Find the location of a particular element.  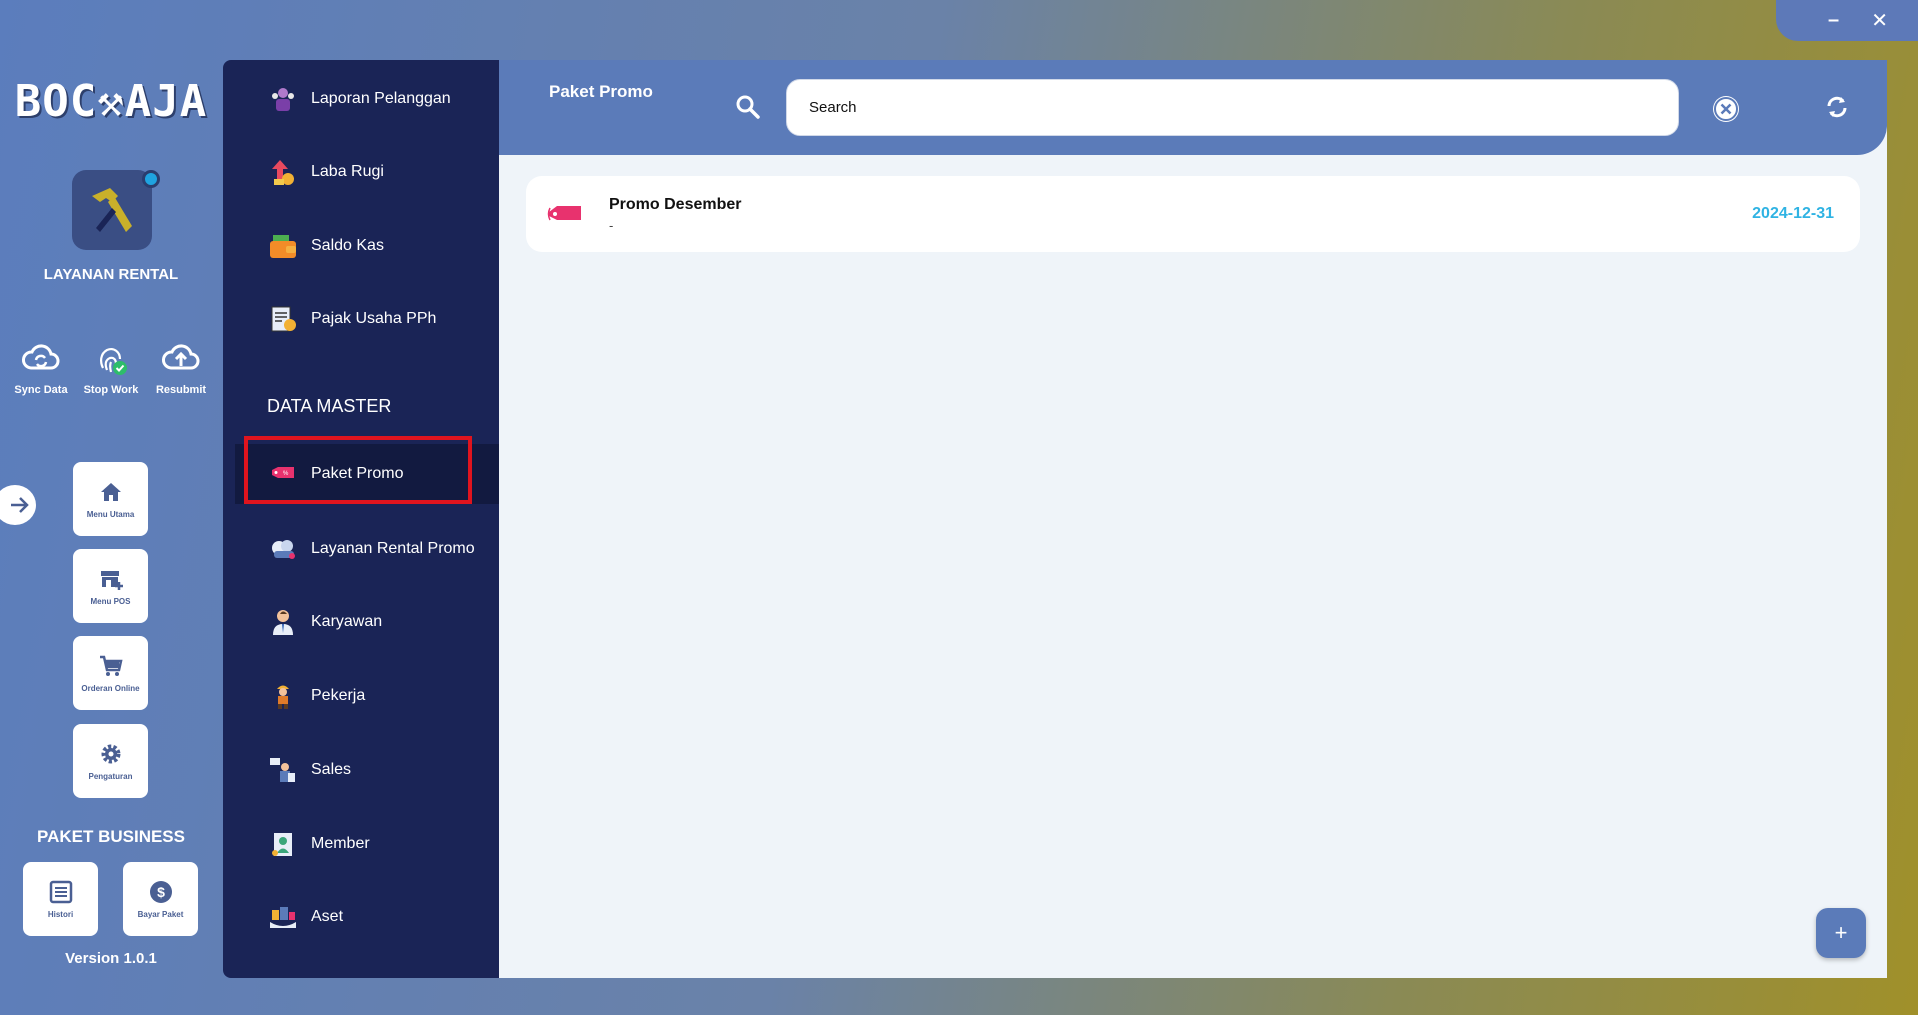

app-logo: BOC⚒AJA is located at coordinates (111, 101).